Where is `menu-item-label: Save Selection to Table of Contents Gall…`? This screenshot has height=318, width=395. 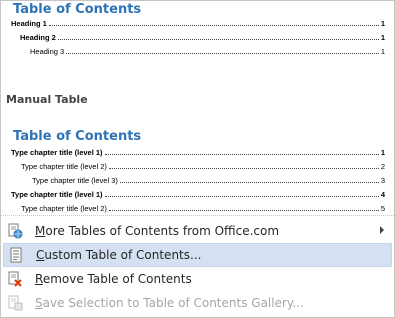
menu-item-label: Save Selection to Table of Contents Gall… is located at coordinates (169, 303).